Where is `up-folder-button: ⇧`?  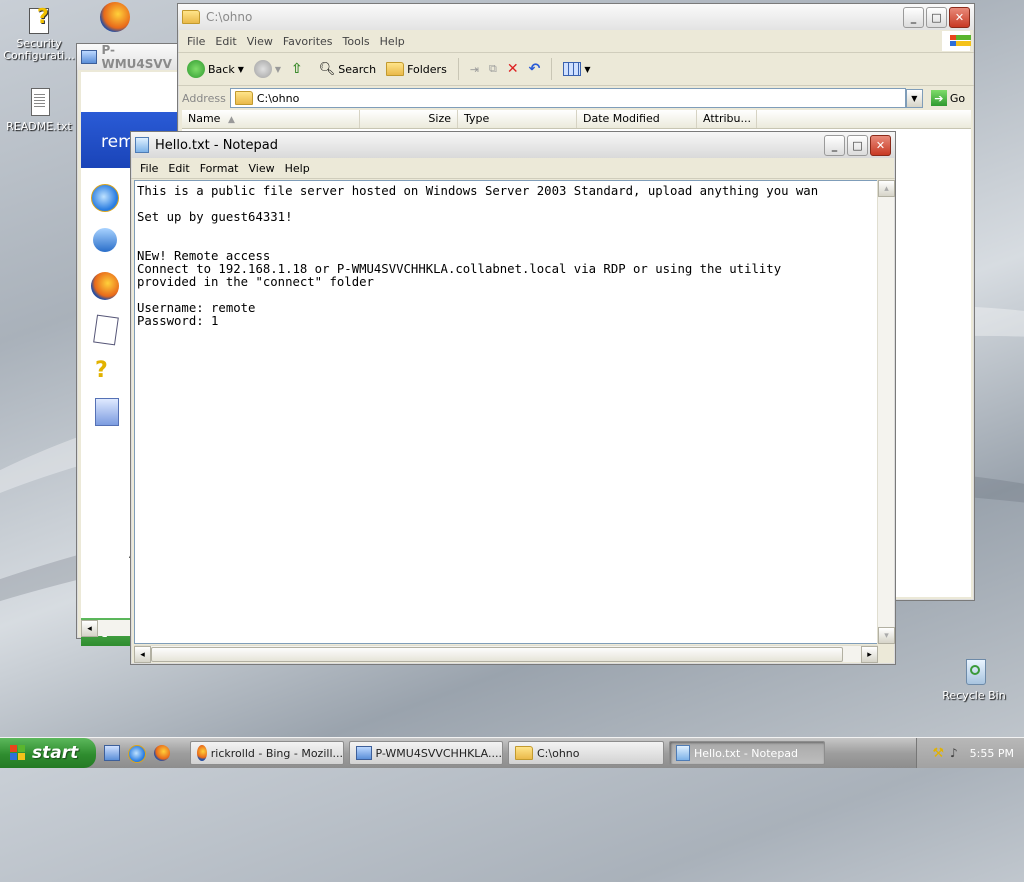 up-folder-button: ⇧ is located at coordinates (297, 69).